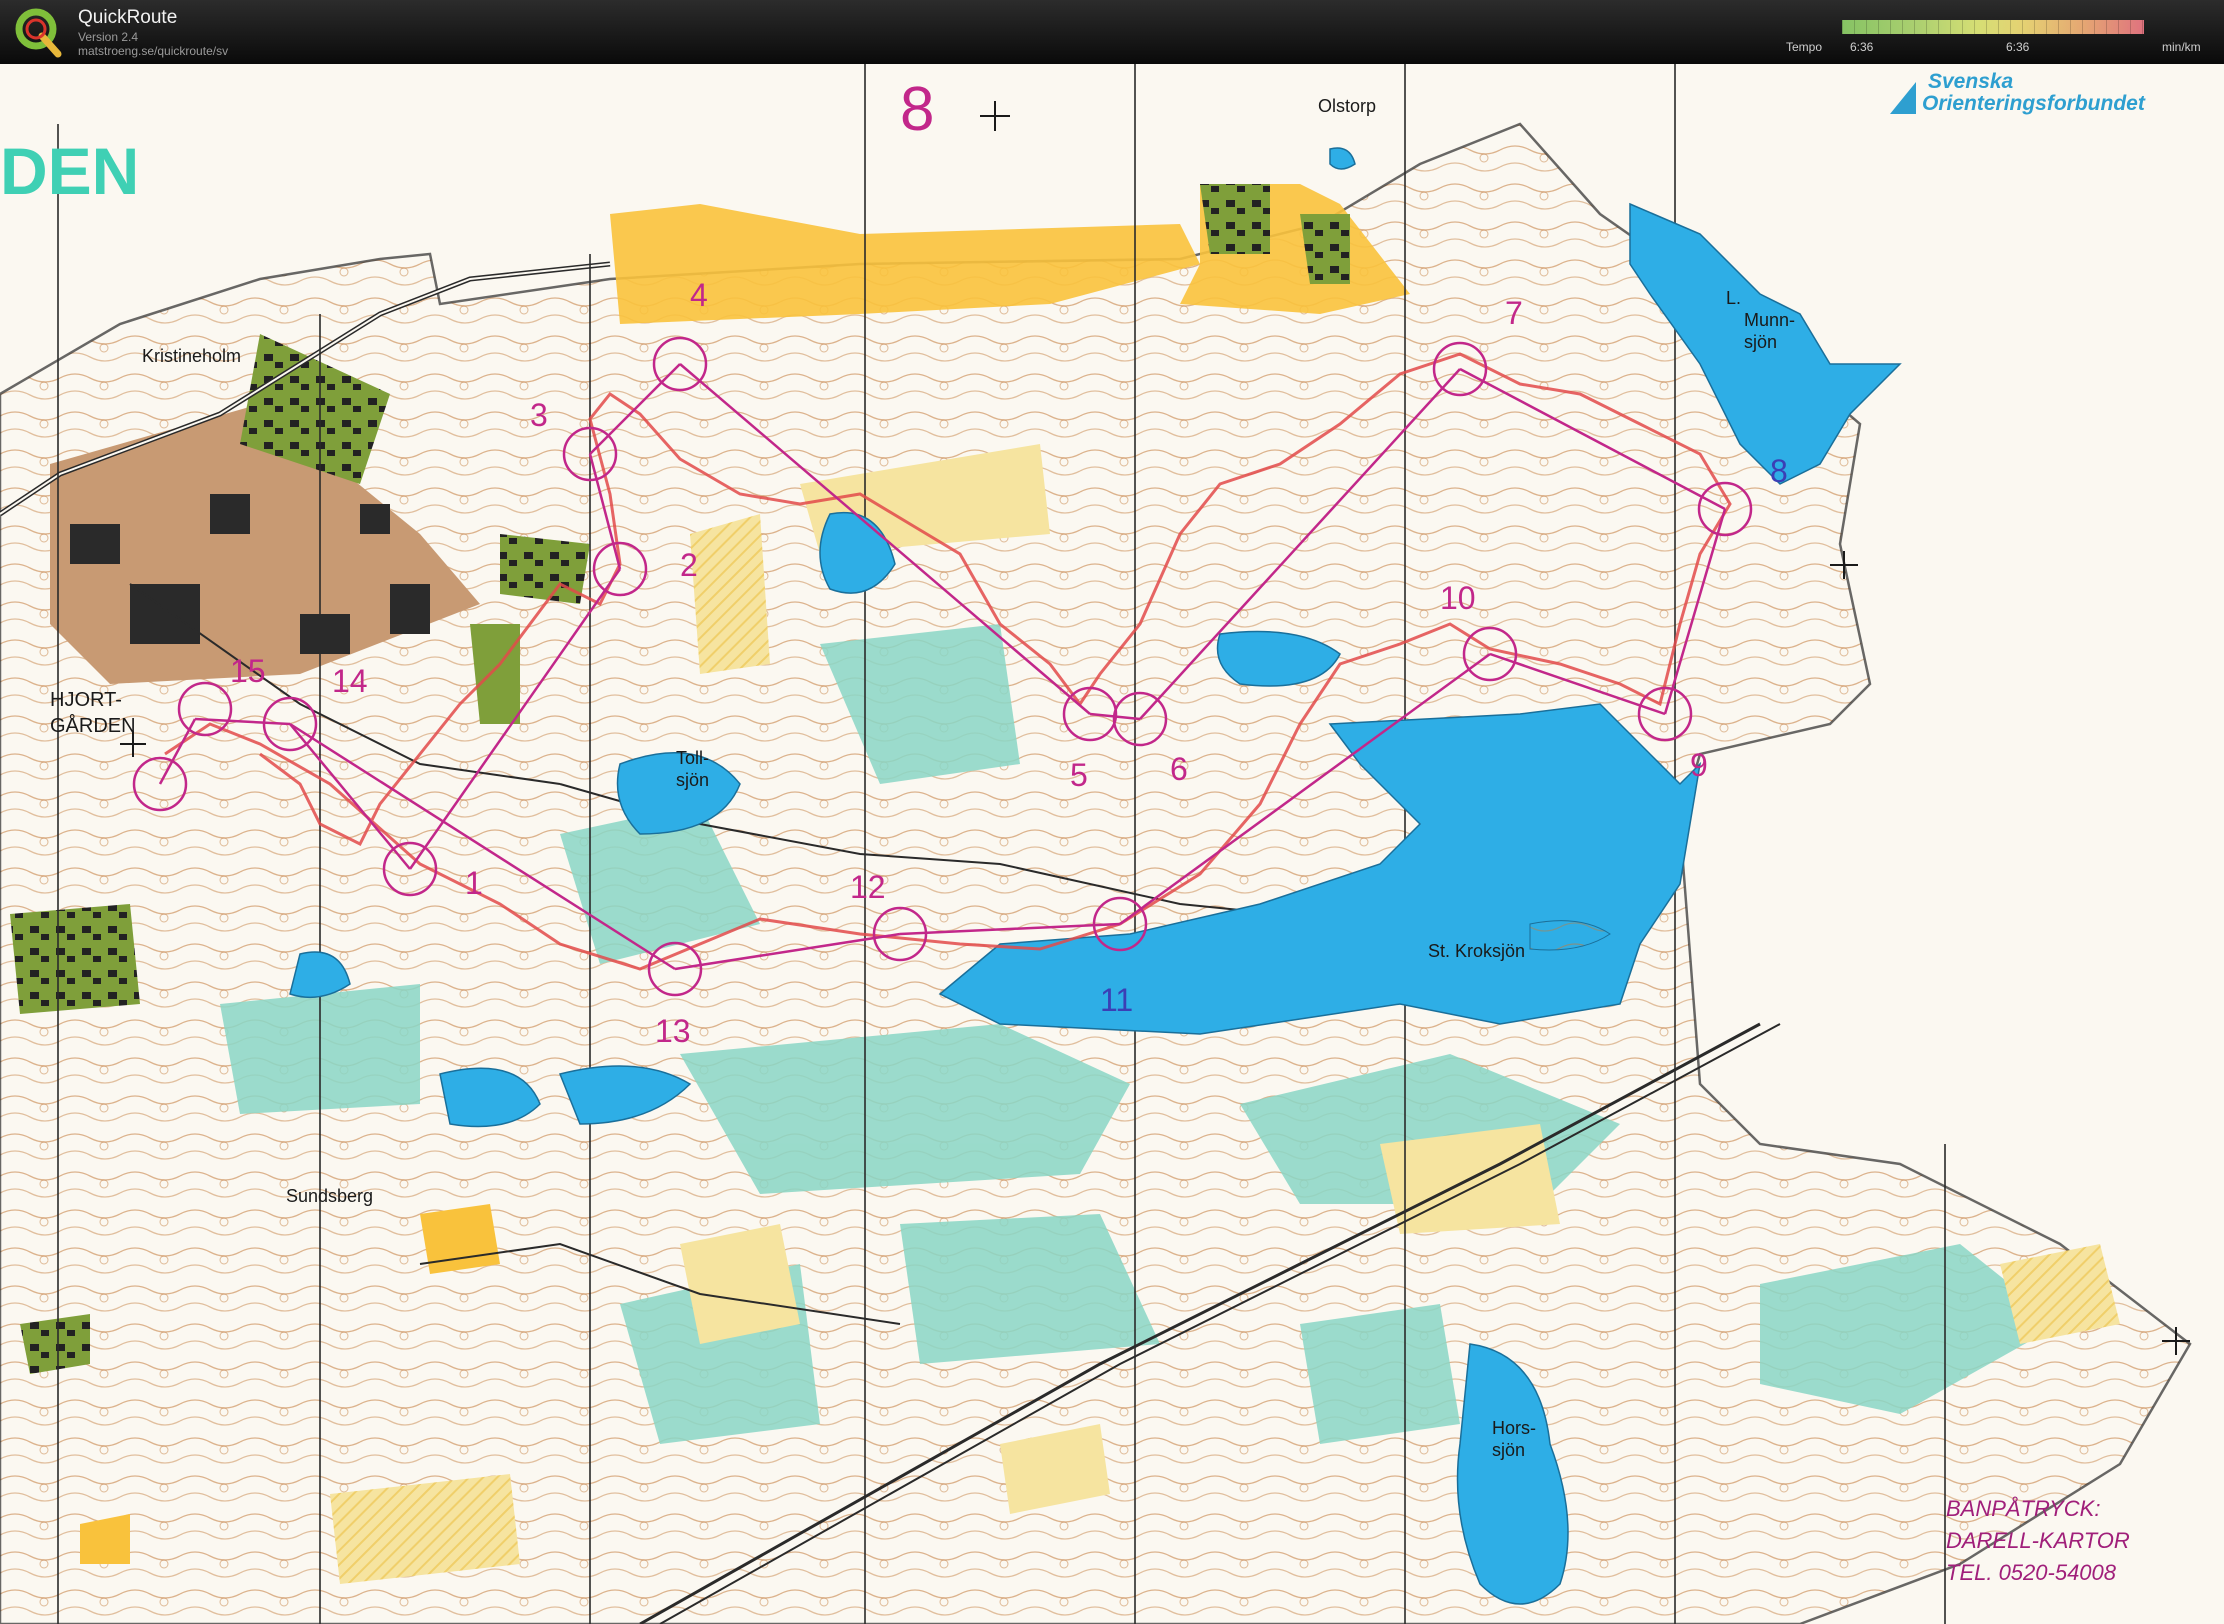  I want to click on place-munn: Munn-, so click(1769, 320).